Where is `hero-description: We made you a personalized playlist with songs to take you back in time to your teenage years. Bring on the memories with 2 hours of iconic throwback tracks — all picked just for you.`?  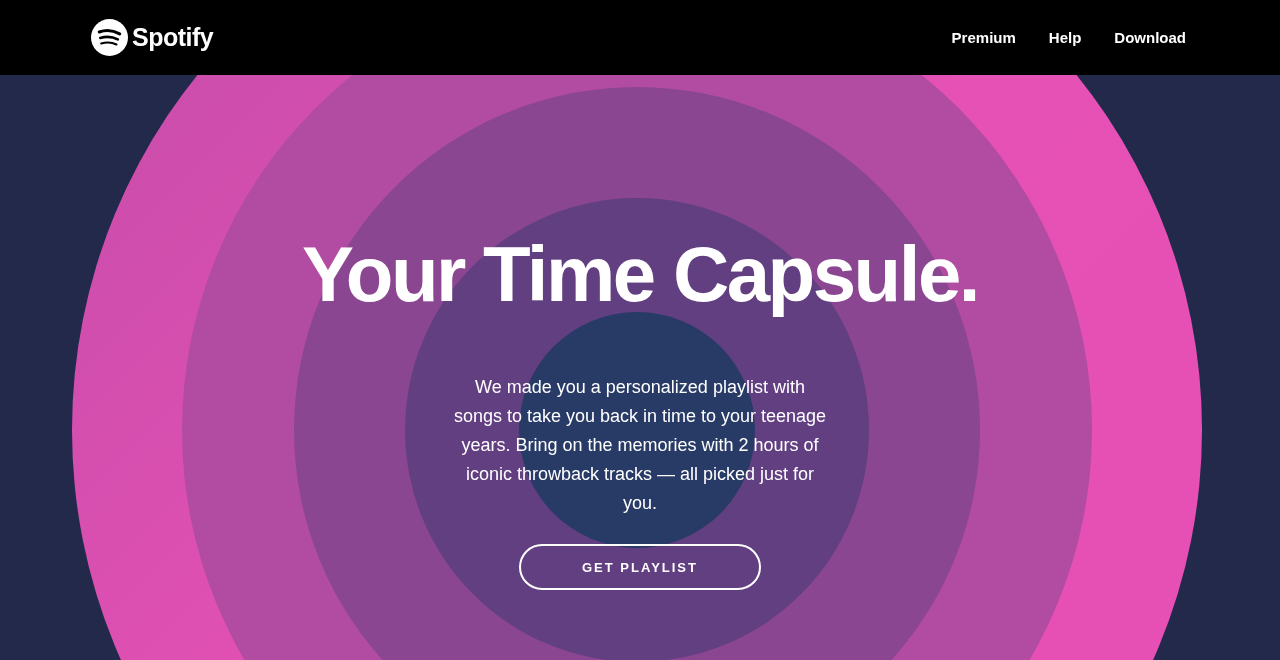 hero-description: We made you a personalized playlist with songs to take you back in time to your teenage years. Bring on the memories with 2 hours of iconic throwback tracks — all picked just for you. is located at coordinates (640, 445).